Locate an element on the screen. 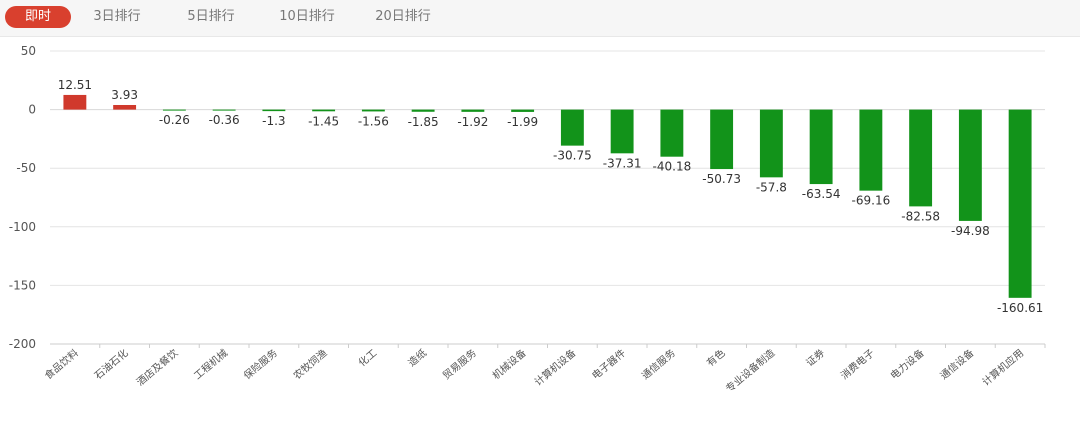 This screenshot has height=421, width=1080. bar-value-label: 12.51 is located at coordinates (75, 85).